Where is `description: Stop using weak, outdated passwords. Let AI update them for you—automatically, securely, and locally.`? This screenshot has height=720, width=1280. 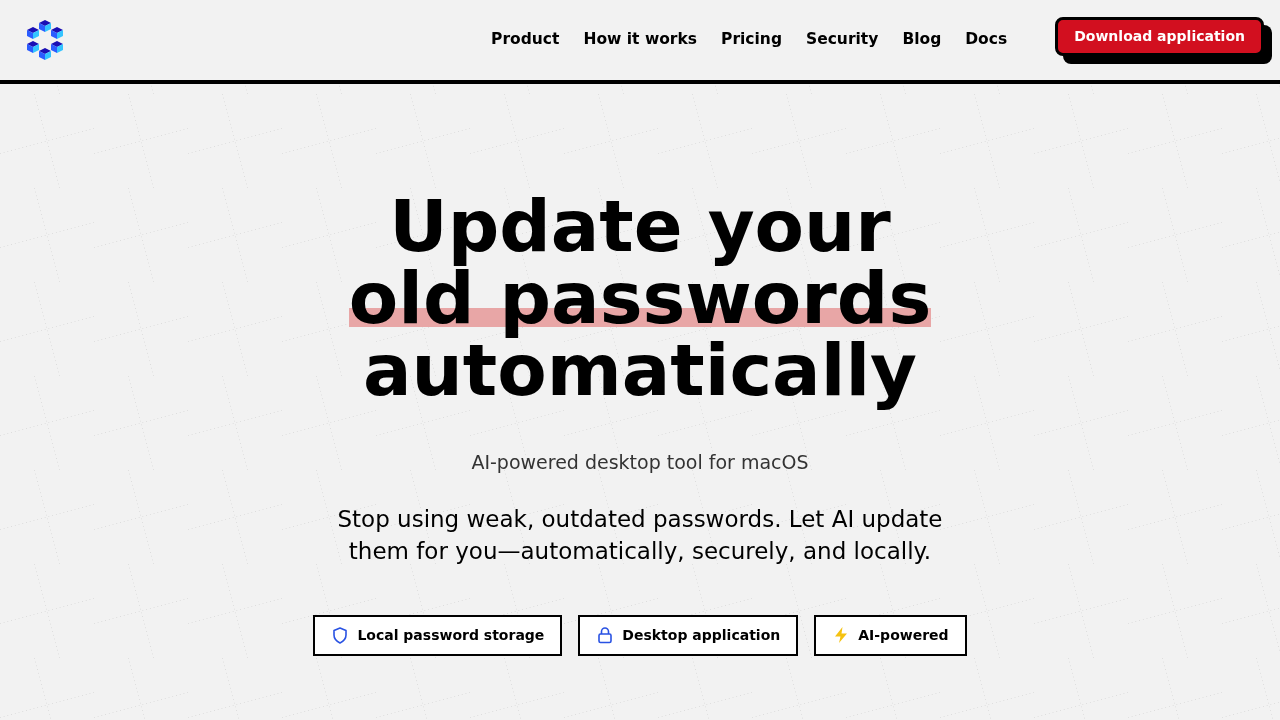 description: Stop using weak, outdated passwords. Let AI update them for you—automatically, securely, and locally. is located at coordinates (640, 535).